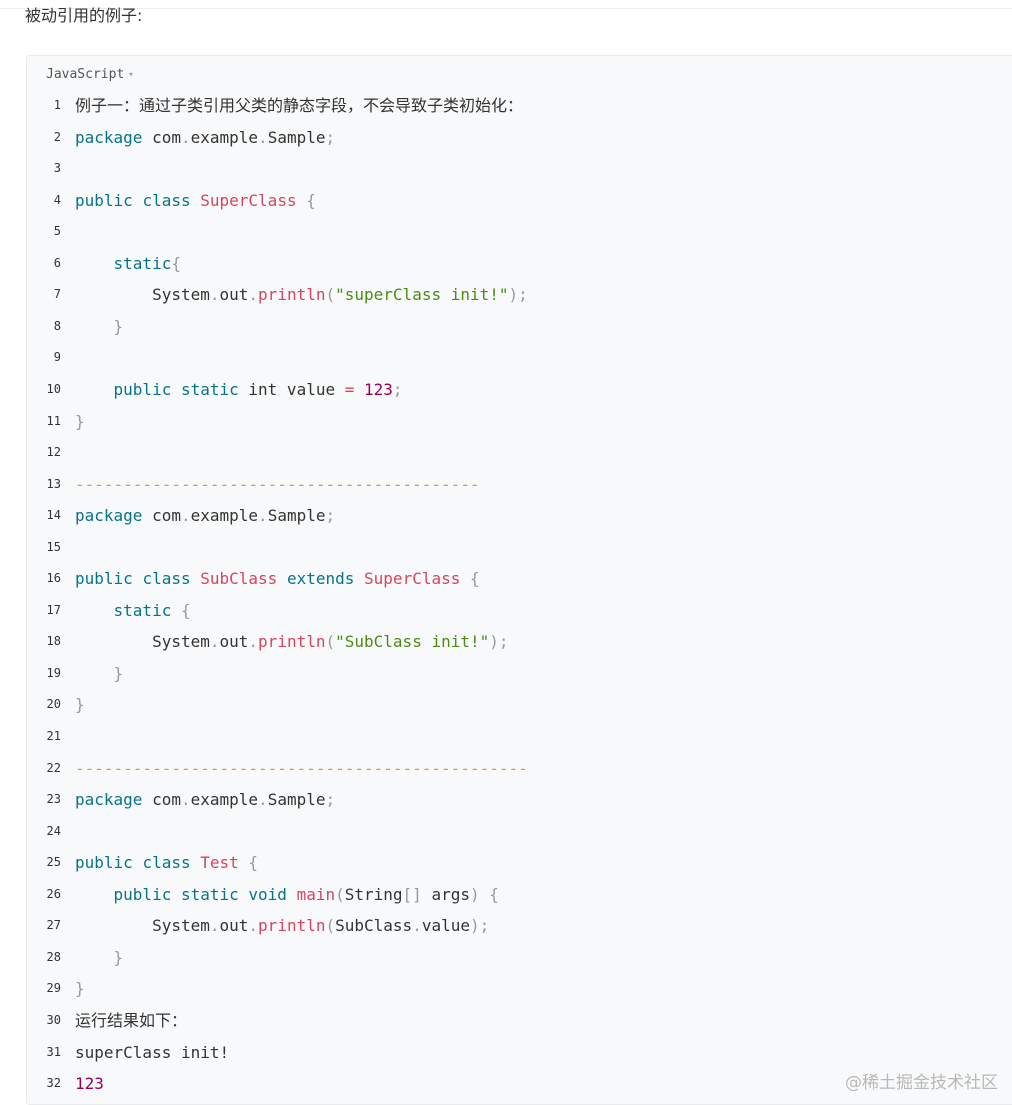  Describe the element at coordinates (84, 15) in the screenshot. I see `intro-text: 被动引用的例子:` at that location.